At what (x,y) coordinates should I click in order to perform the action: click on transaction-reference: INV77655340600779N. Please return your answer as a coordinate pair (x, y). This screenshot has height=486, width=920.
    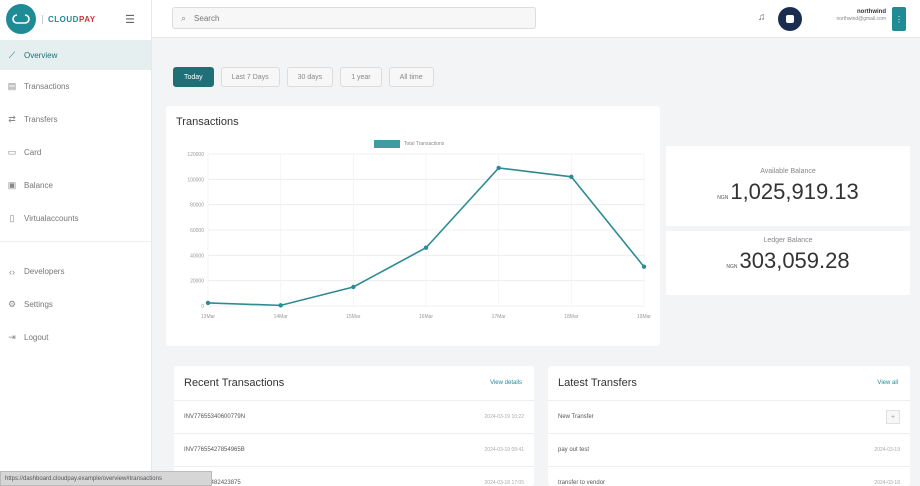
    Looking at the image, I should click on (215, 417).